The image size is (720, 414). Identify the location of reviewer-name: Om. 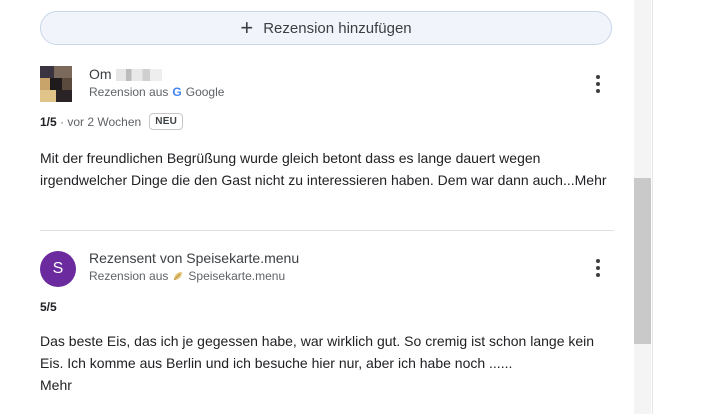
(125, 74).